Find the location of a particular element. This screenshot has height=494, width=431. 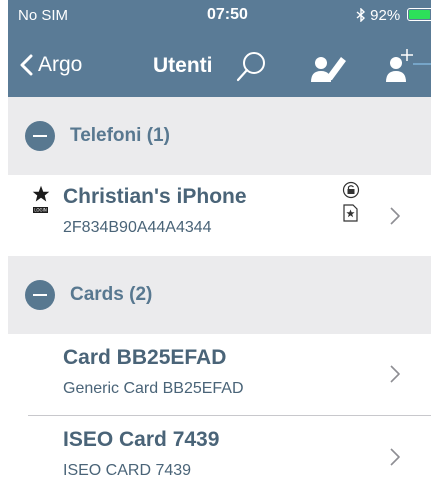

carrier-label: No SIM is located at coordinates (43, 15).